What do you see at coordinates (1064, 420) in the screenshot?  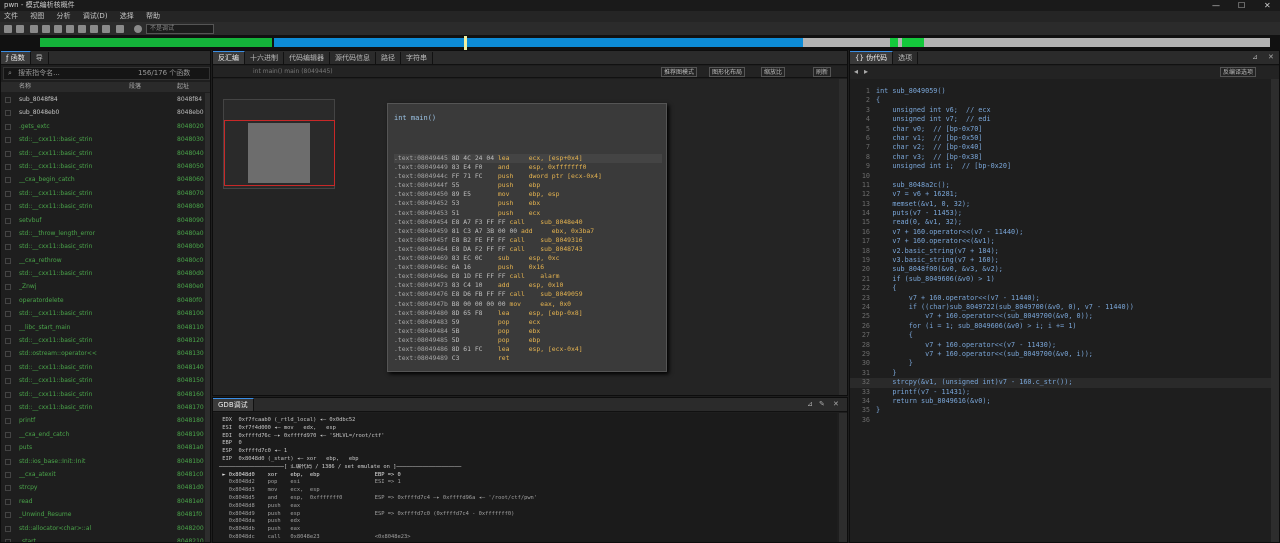 I see `code-line: 36` at bounding box center [1064, 420].